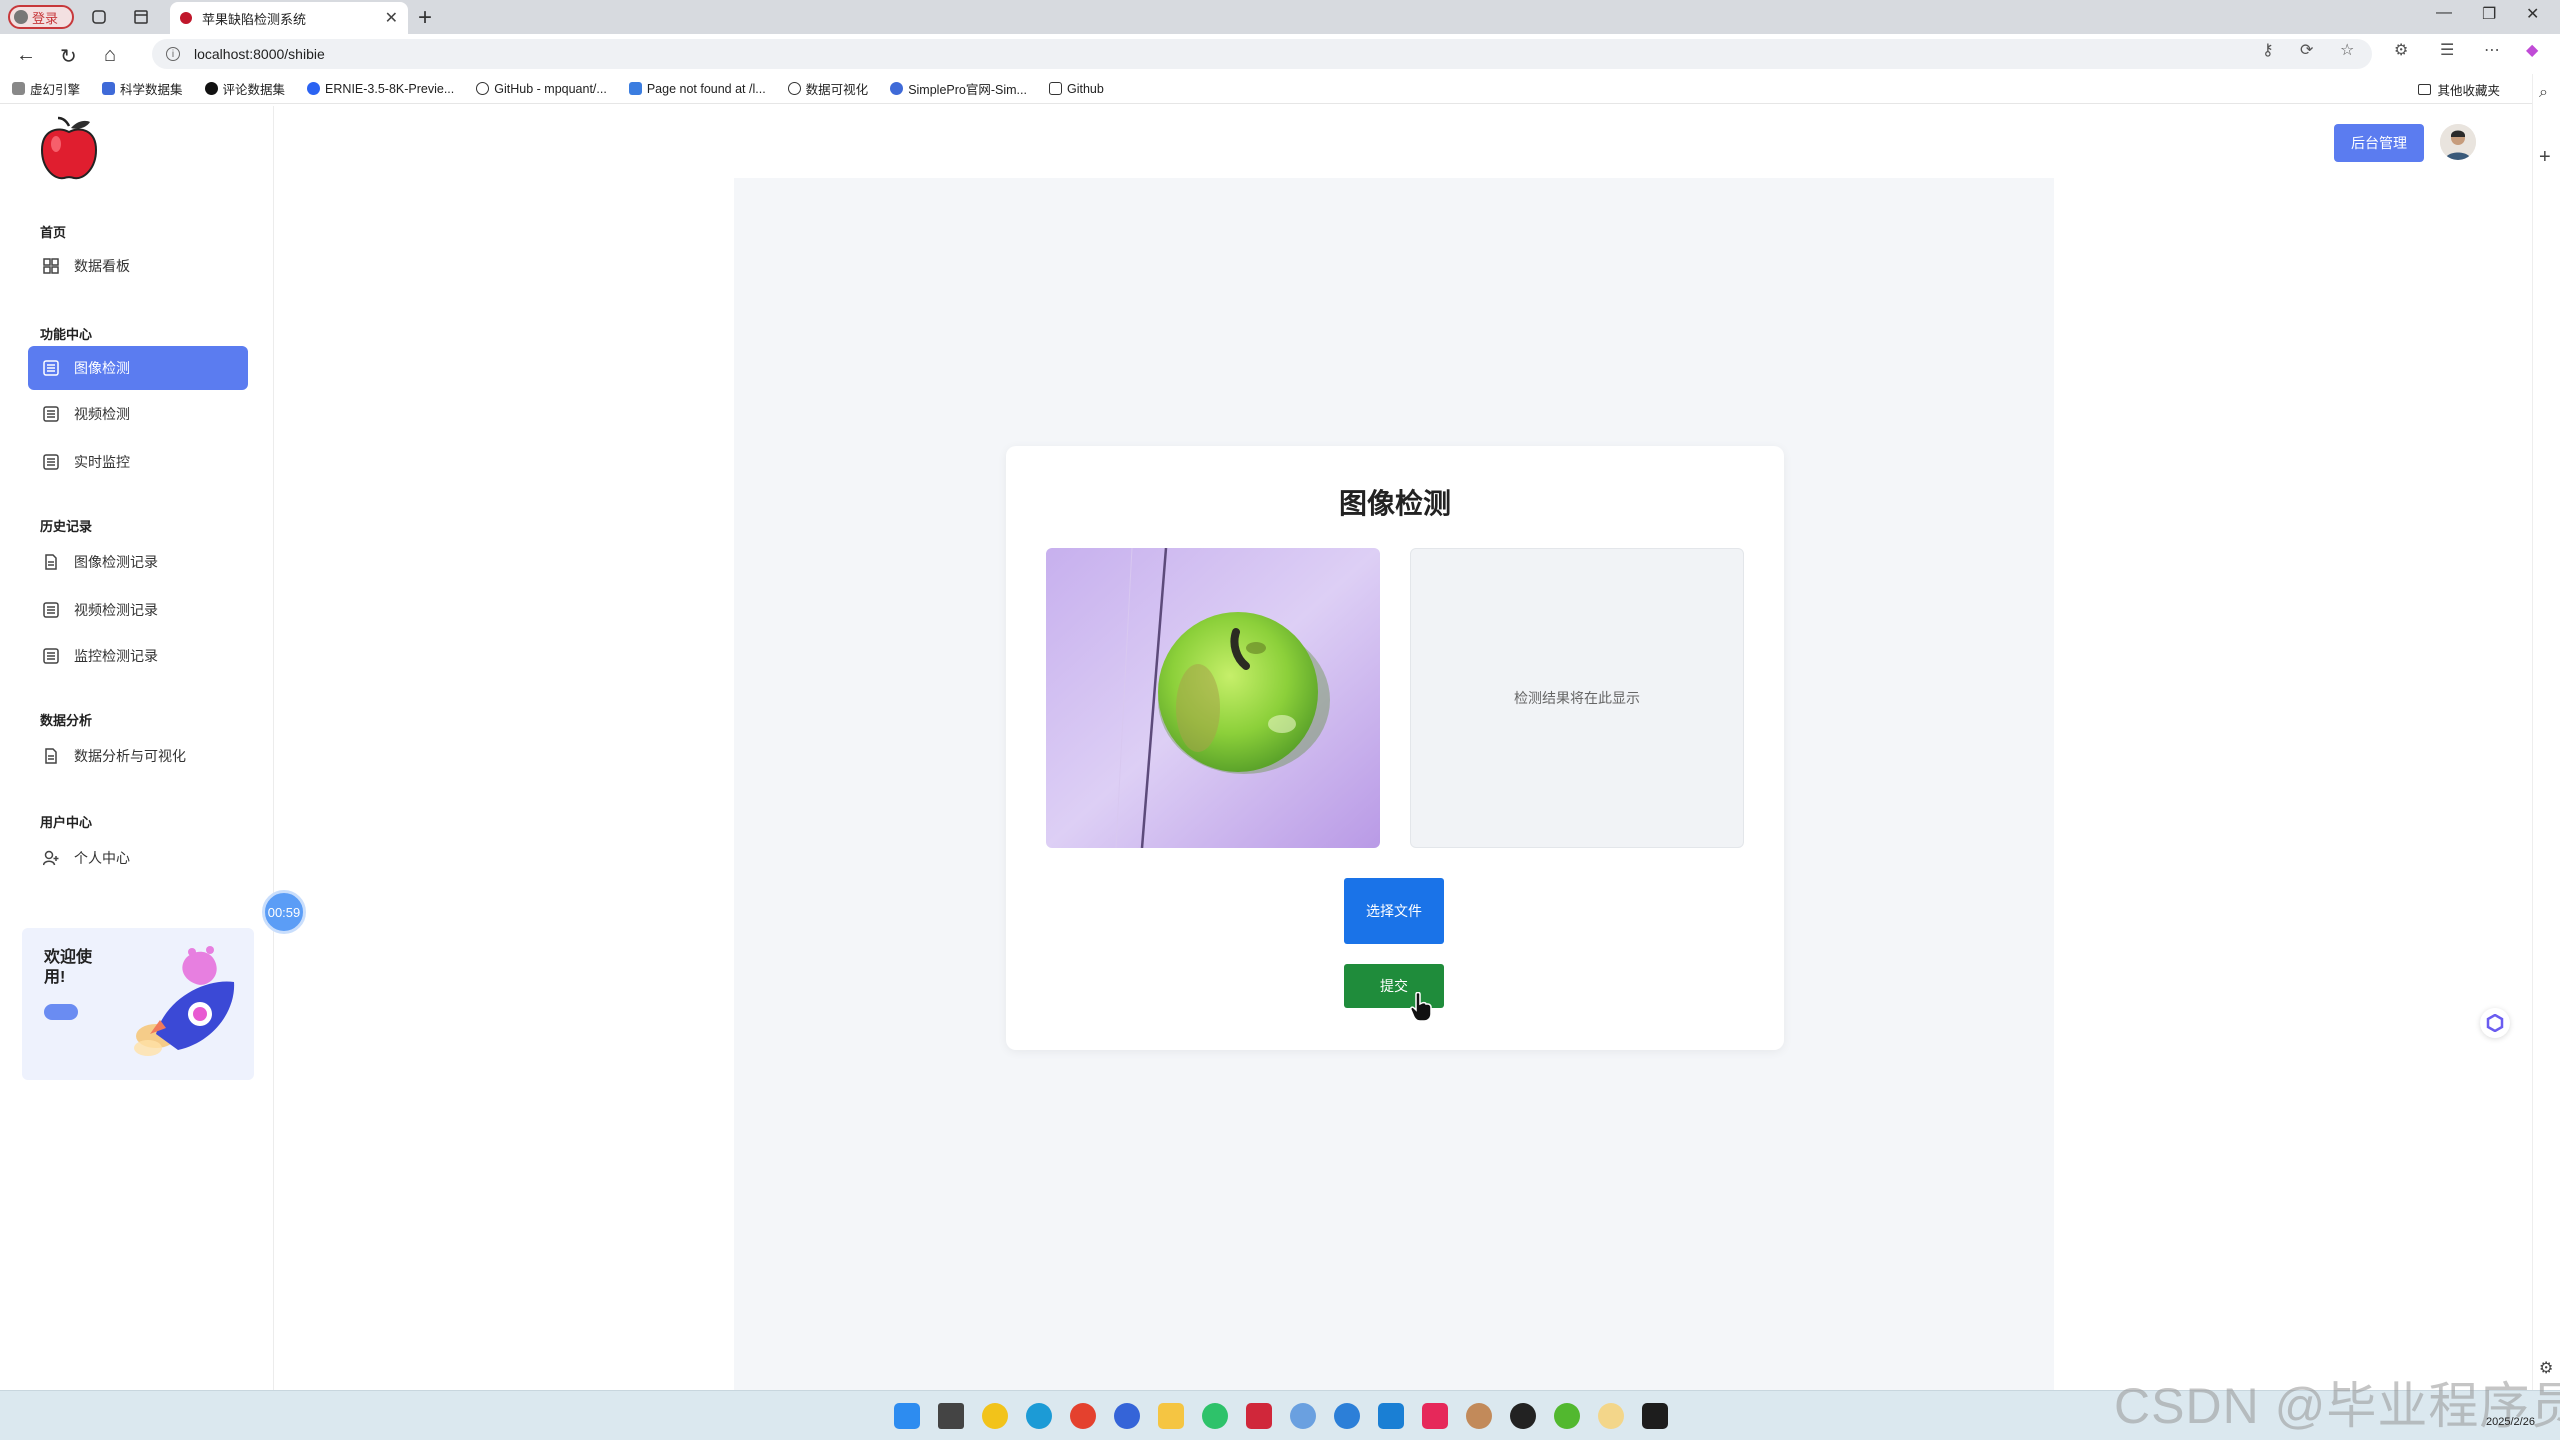 The image size is (2560, 1440). Describe the element at coordinates (1215, 1416) in the screenshot. I see `wechat-icon` at that location.